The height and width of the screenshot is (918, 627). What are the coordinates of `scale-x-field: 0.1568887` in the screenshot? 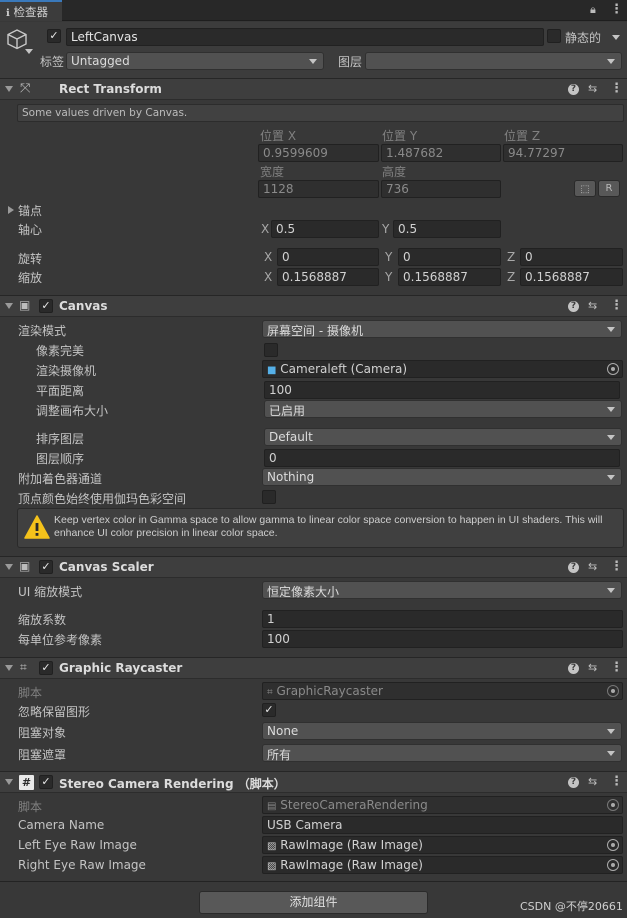 It's located at (328, 277).